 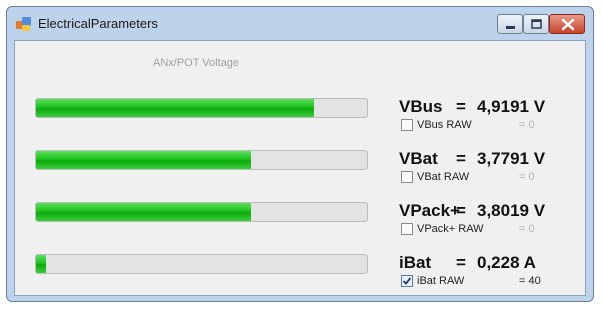 What do you see at coordinates (530, 281) in the screenshot?
I see `raw-value-ibat: = 40` at bounding box center [530, 281].